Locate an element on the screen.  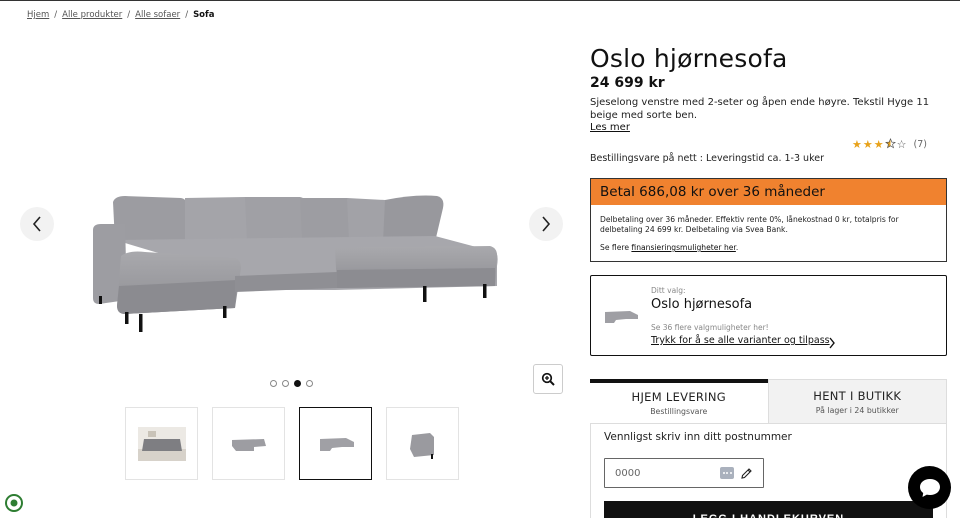
pencil-icon is located at coordinates (746, 473).